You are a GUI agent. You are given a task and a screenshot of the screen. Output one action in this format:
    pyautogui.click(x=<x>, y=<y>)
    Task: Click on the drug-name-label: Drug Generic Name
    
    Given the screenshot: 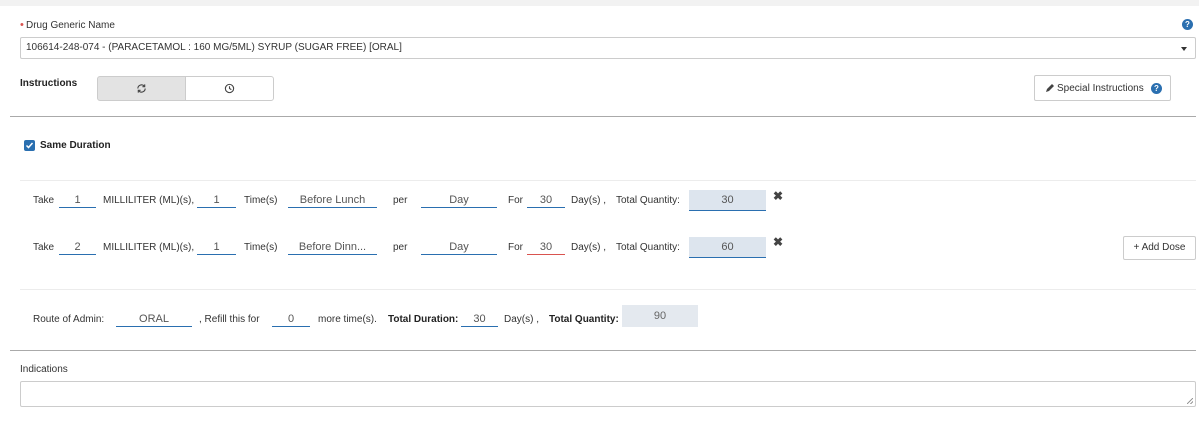 What is the action you would take?
    pyautogui.click(x=70, y=25)
    